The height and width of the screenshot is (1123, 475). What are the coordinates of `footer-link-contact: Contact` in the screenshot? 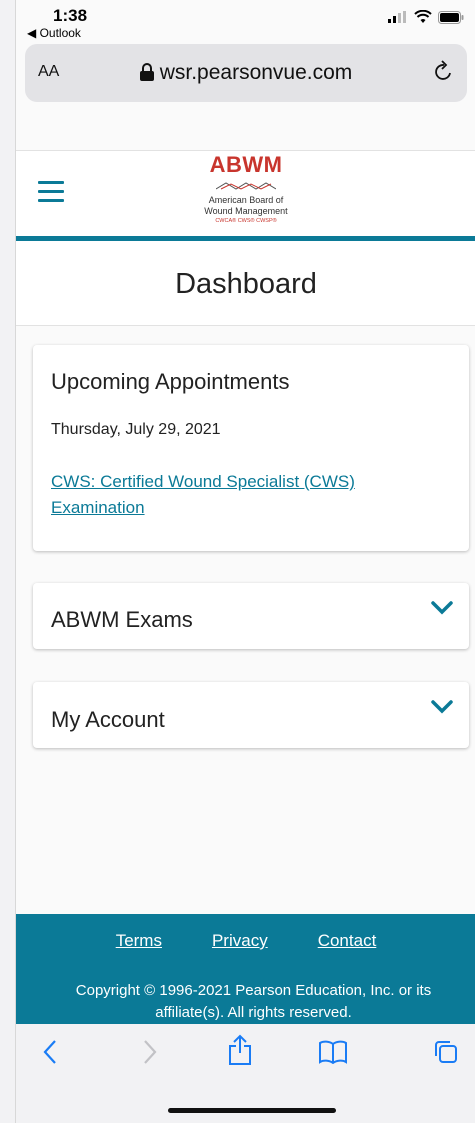 It's located at (347, 941).